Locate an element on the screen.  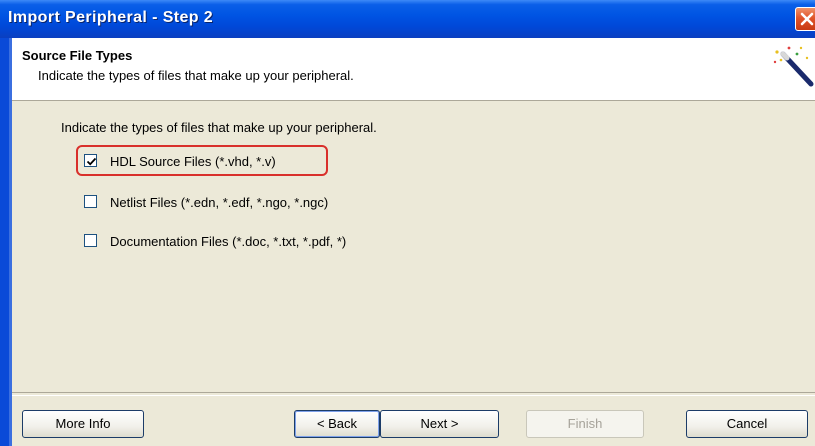
more-info-button: More Info is located at coordinates (83, 424).